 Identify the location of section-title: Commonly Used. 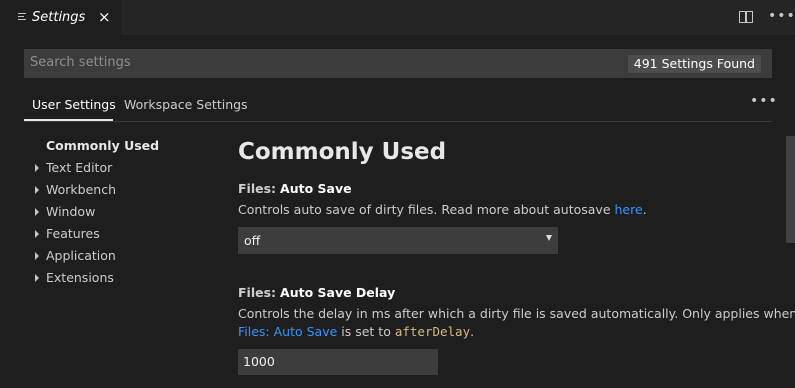
(342, 152).